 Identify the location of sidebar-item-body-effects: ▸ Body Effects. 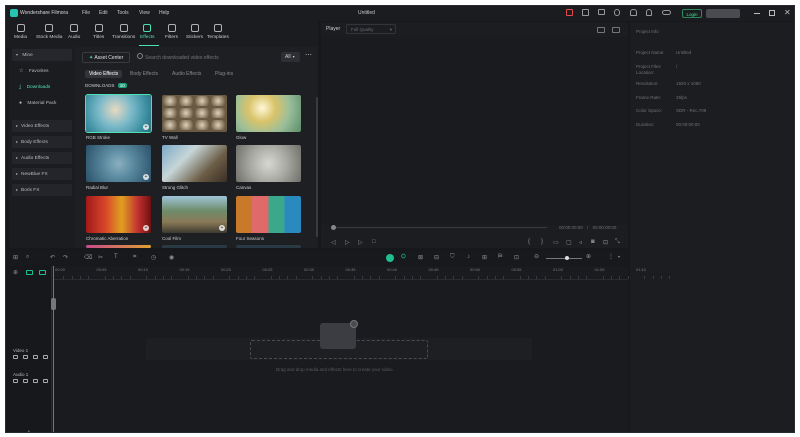
(42, 142).